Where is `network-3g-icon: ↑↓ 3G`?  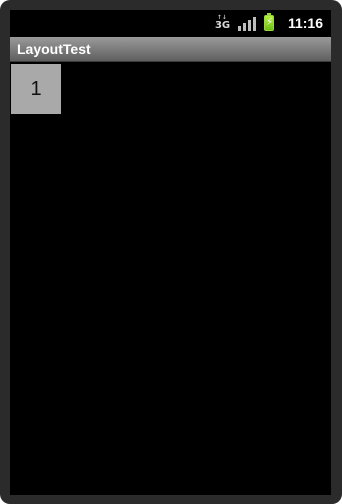
network-3g-icon: ↑↓ 3G is located at coordinates (222, 22).